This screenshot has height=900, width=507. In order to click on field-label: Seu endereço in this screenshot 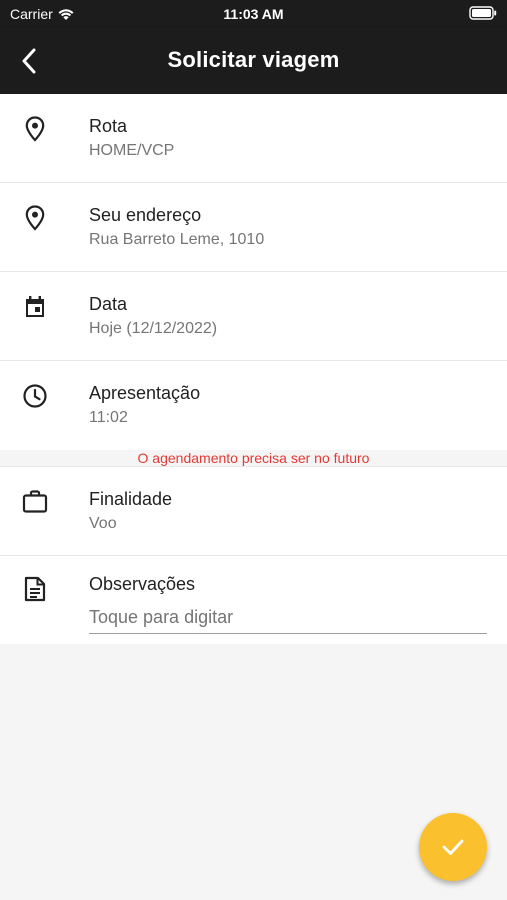, I will do `click(145, 215)`.